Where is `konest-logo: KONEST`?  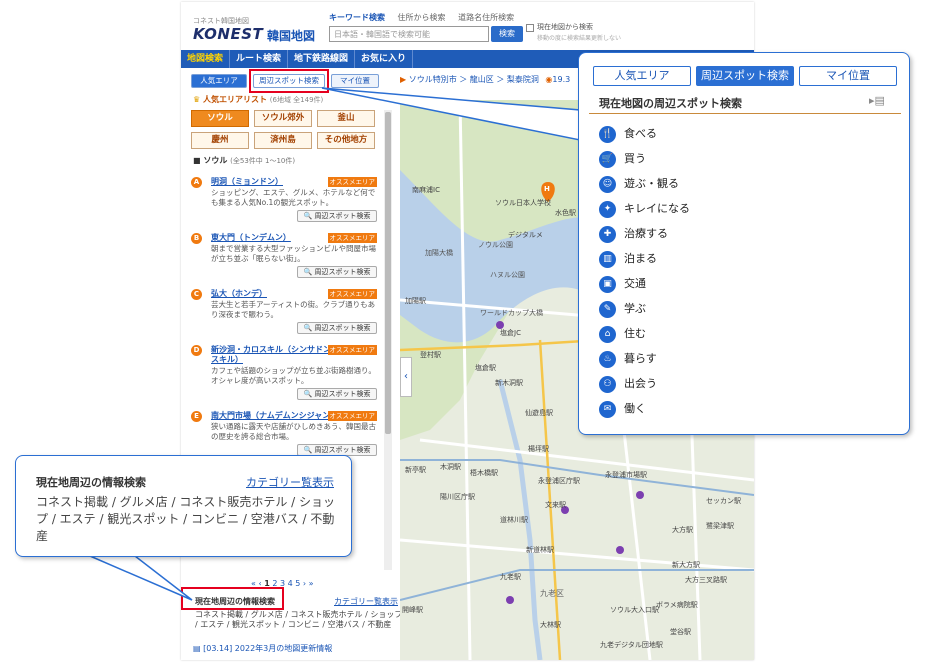 konest-logo: KONEST is located at coordinates (228, 34).